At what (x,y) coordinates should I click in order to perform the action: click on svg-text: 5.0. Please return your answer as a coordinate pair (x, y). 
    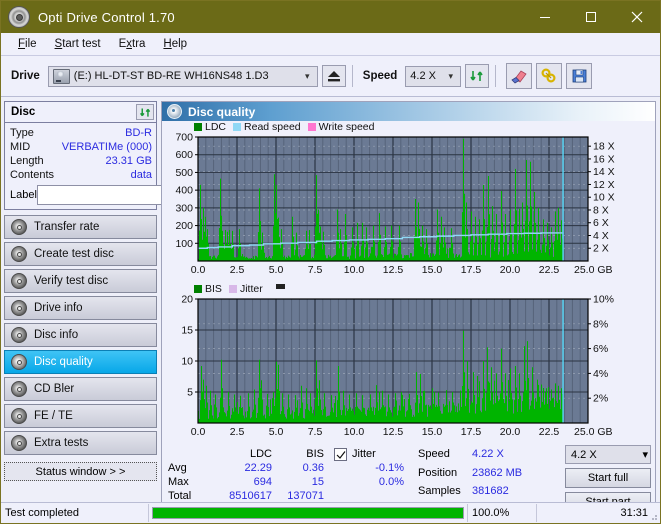
    Looking at the image, I should click on (276, 270).